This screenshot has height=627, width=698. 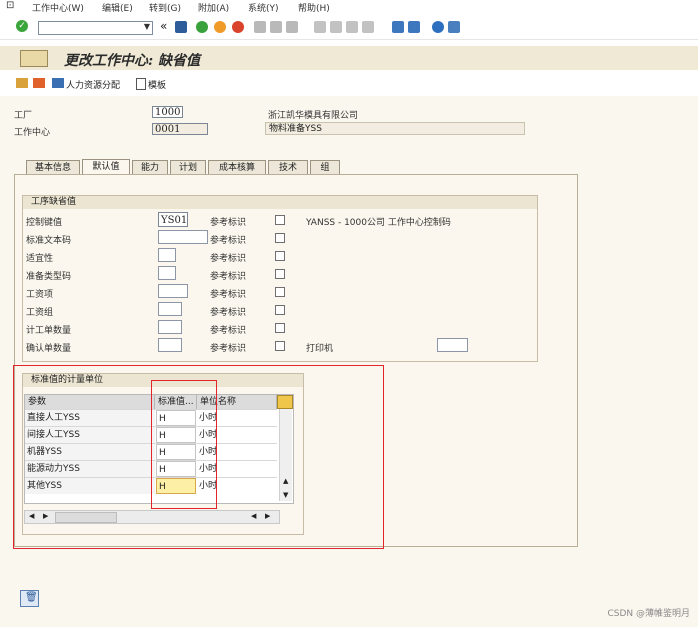 I want to click on menu-item-system: 系统(Y), so click(x=263, y=7).